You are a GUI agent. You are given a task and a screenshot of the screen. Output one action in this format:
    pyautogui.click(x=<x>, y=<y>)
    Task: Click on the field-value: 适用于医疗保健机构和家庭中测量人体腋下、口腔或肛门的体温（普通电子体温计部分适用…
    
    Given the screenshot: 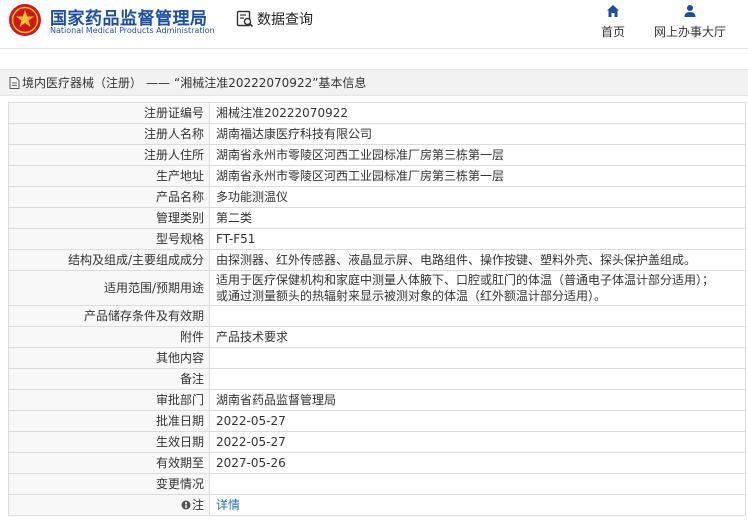 What is the action you would take?
    pyautogui.click(x=477, y=288)
    